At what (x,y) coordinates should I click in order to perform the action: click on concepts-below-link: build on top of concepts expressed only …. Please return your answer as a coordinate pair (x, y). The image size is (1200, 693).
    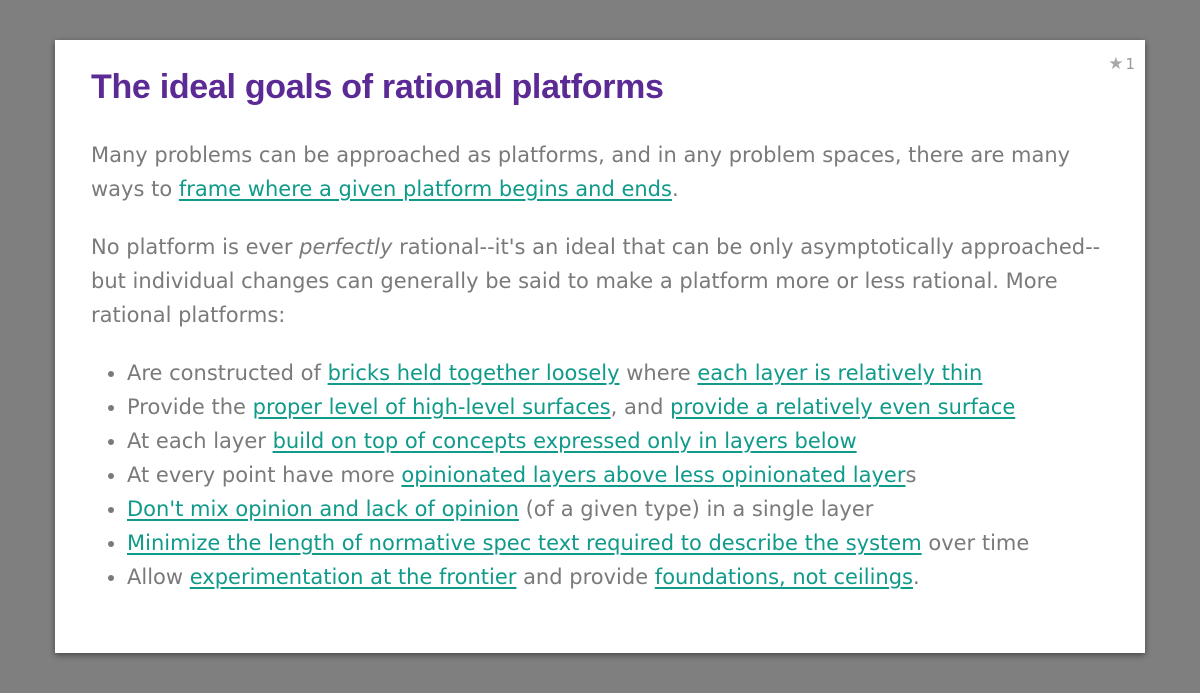
    Looking at the image, I should click on (565, 441).